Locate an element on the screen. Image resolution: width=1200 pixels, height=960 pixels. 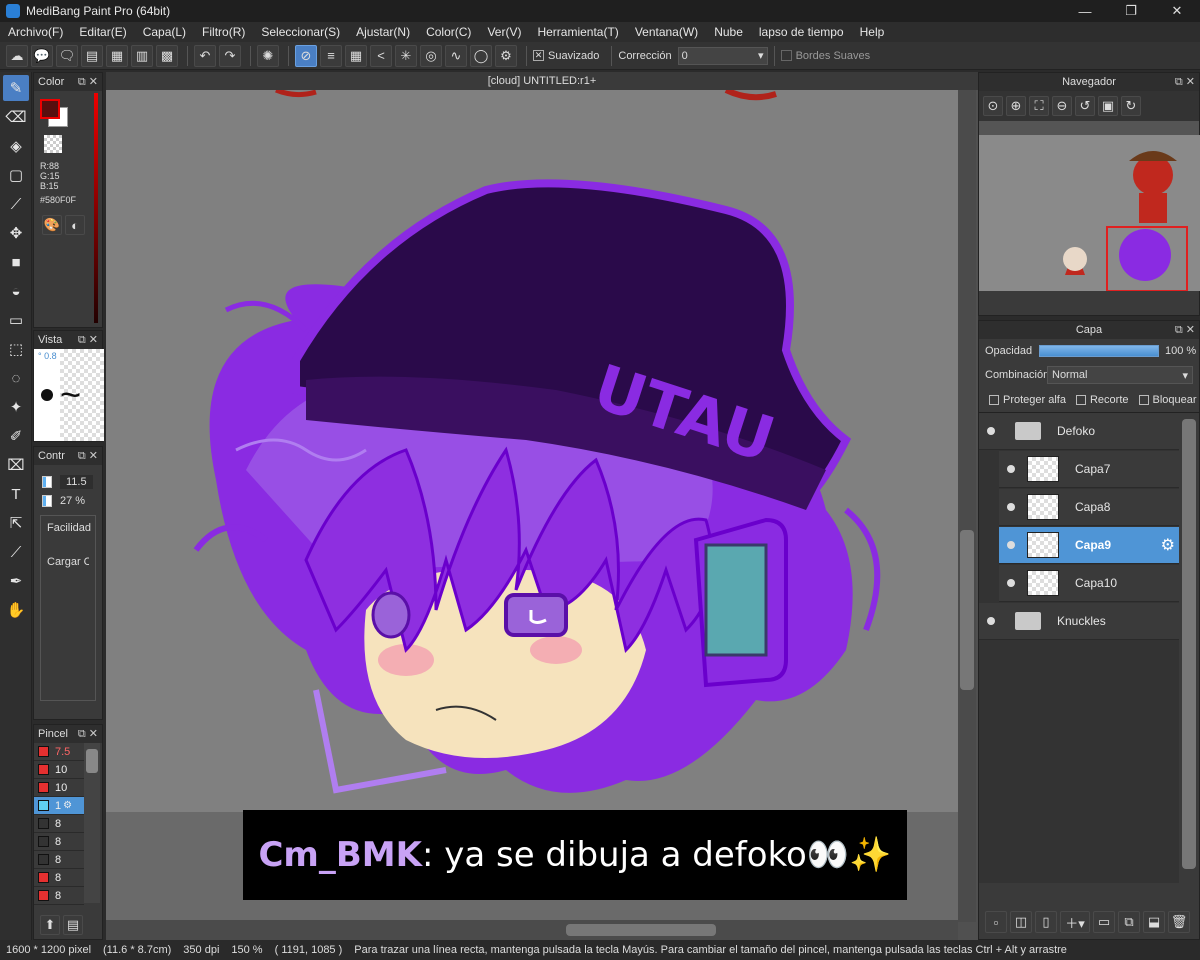
transparent-color-icon is located at coordinates (53, 144).